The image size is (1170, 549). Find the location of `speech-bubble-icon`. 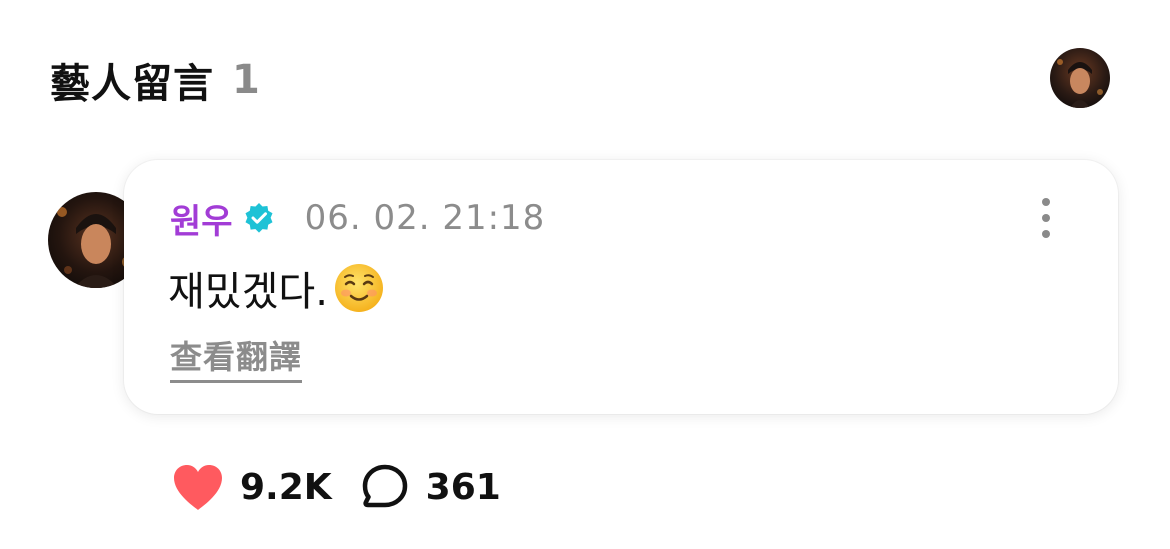

speech-bubble-icon is located at coordinates (385, 487).